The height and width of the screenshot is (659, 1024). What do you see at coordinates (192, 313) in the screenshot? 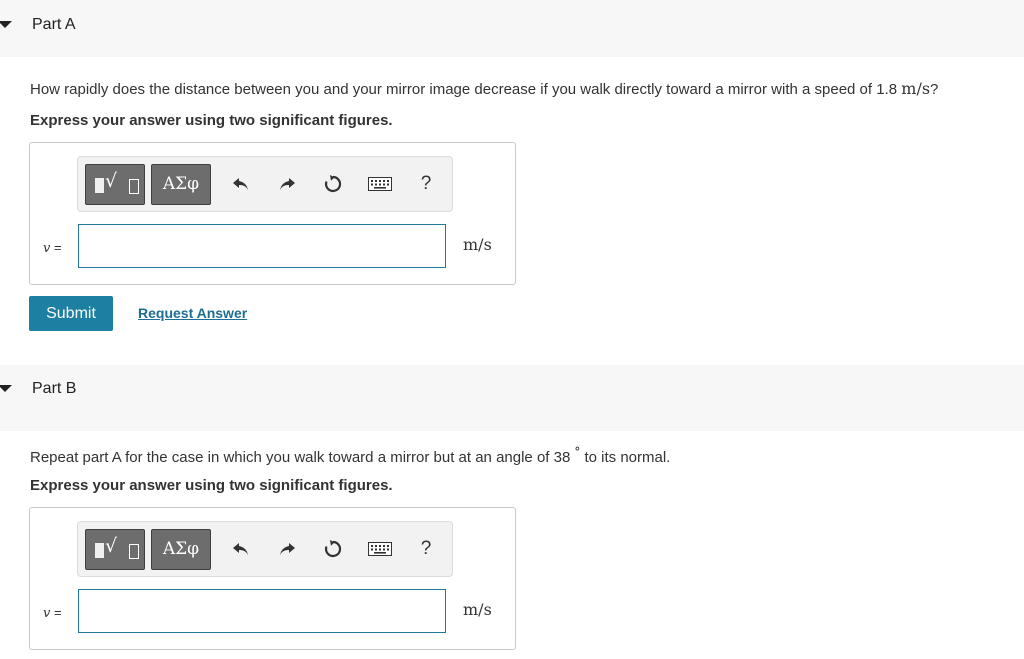
I see `request-answer-link: Request Answer` at bounding box center [192, 313].